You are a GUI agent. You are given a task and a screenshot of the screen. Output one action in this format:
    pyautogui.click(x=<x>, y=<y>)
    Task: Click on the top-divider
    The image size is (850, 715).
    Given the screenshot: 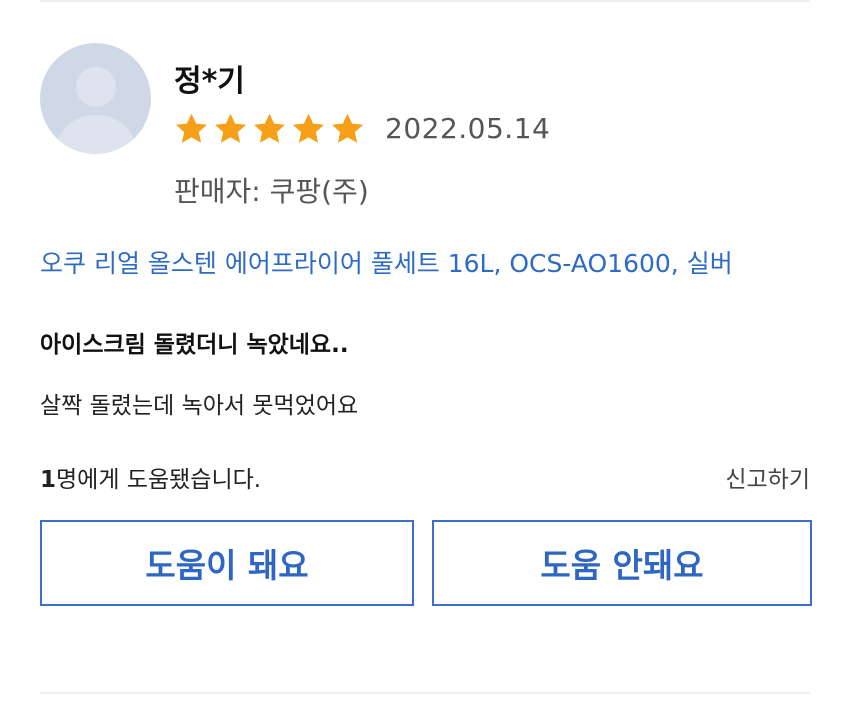 What is the action you would take?
    pyautogui.click(x=425, y=1)
    